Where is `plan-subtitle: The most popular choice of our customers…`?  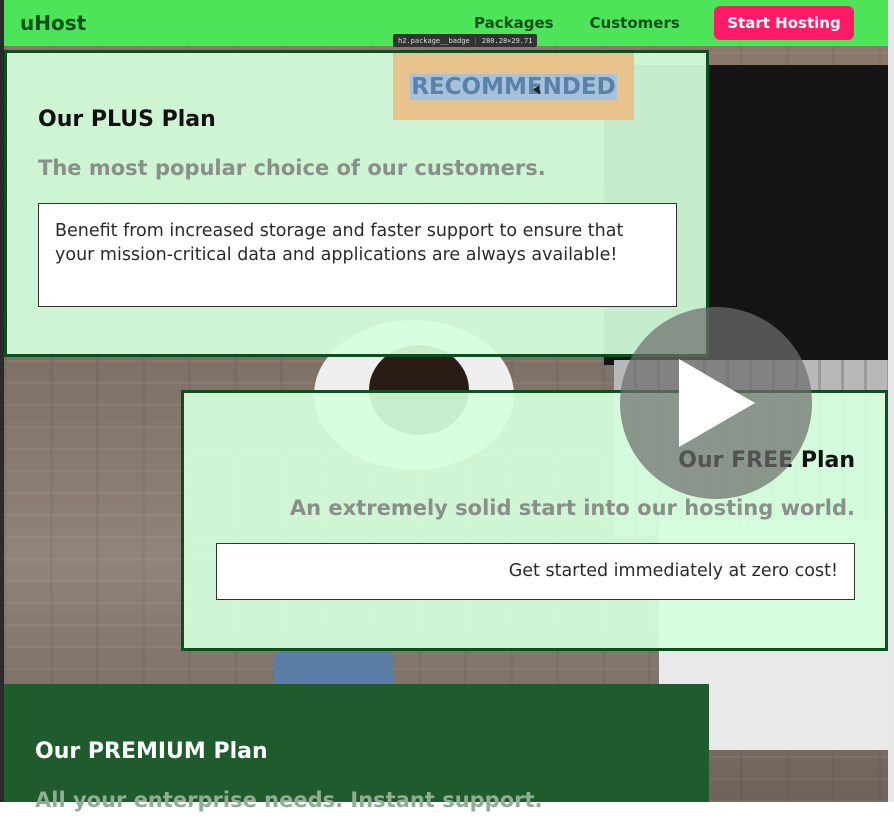 plan-subtitle: The most popular choice of our customers… is located at coordinates (292, 168).